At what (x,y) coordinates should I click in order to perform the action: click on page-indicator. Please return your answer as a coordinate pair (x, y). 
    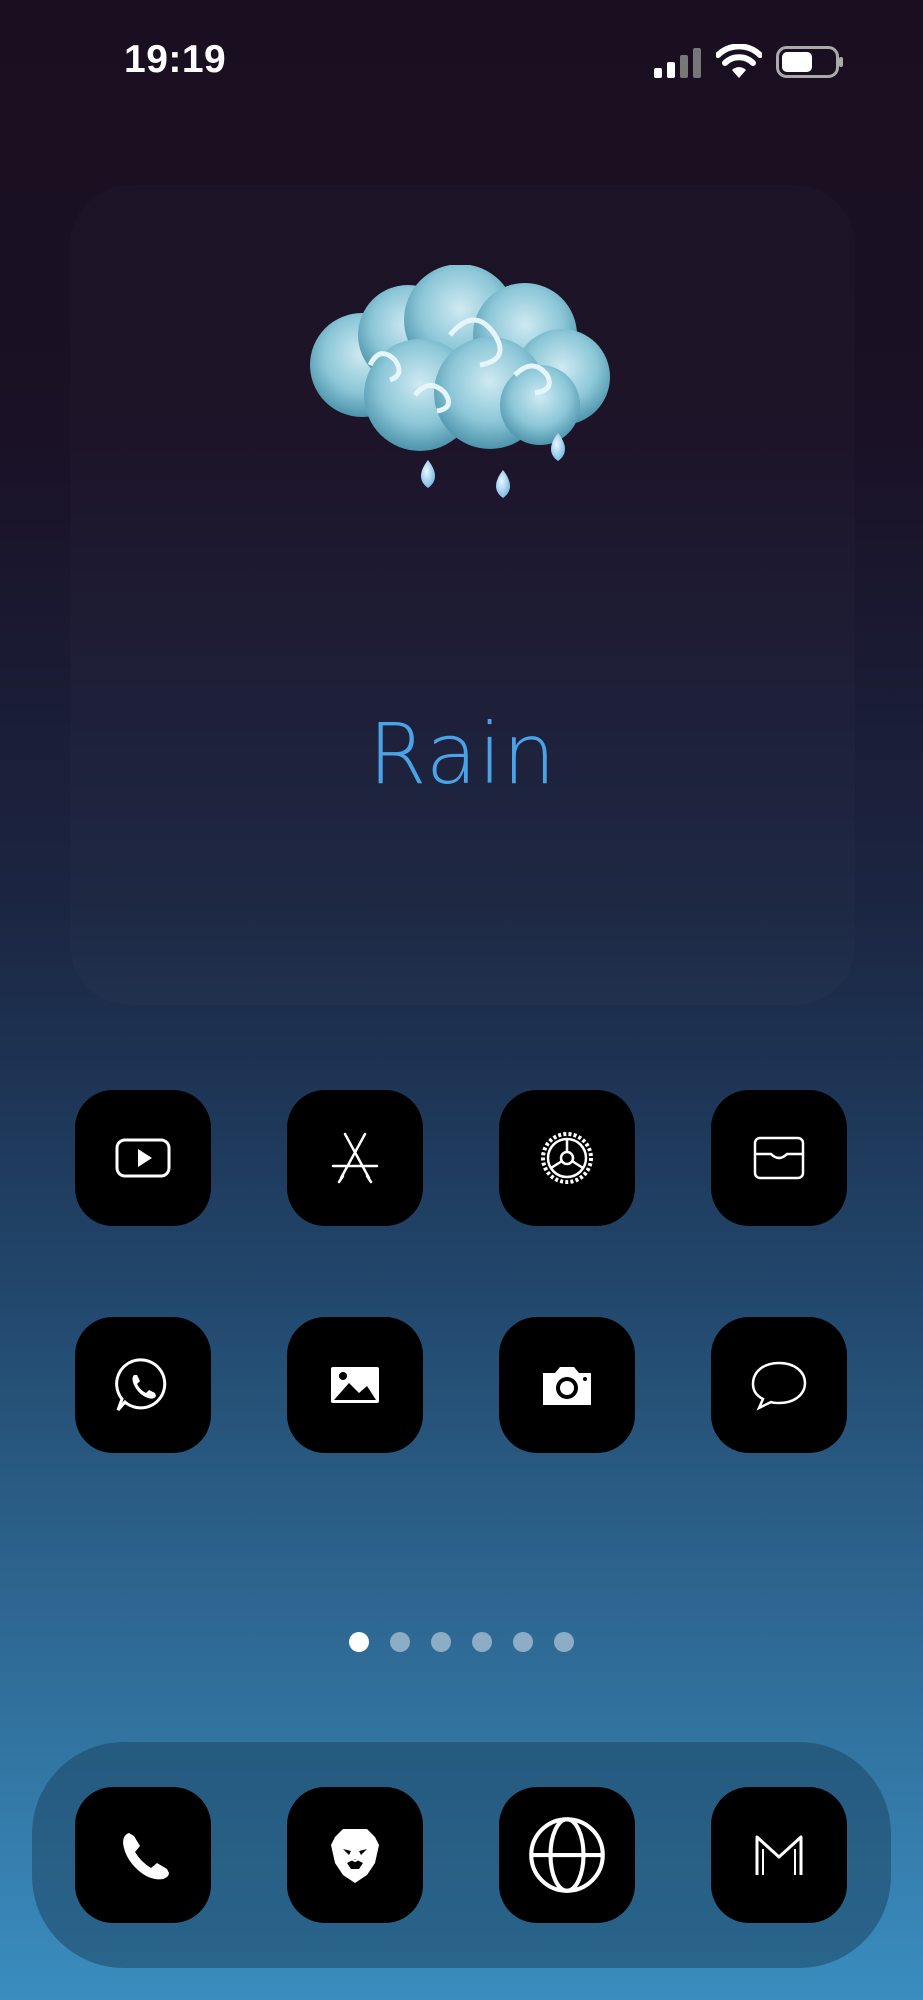
    Looking at the image, I should click on (461, 1642).